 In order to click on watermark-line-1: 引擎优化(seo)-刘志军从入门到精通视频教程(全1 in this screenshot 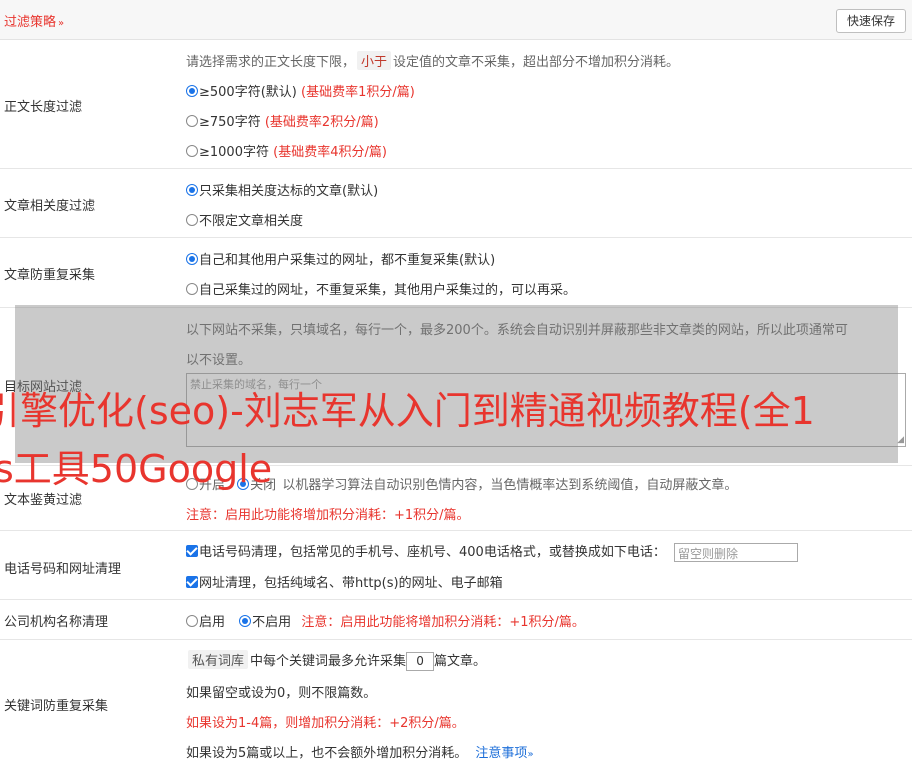, I will do `click(407, 411)`.